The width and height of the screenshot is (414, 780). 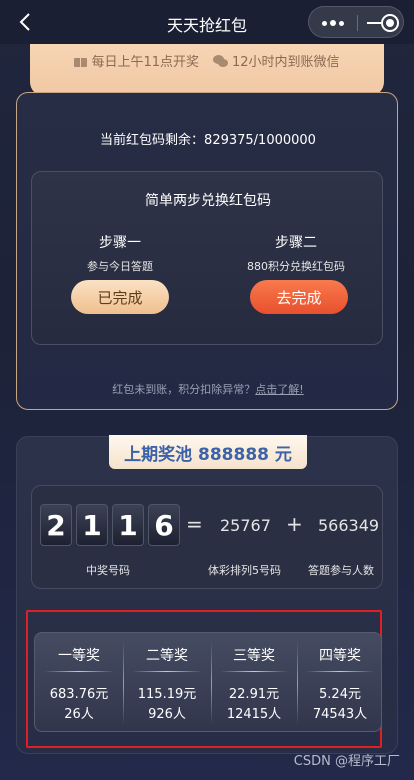 I want to click on step-one: 步骤一 参与今日答题, so click(x=120, y=253).